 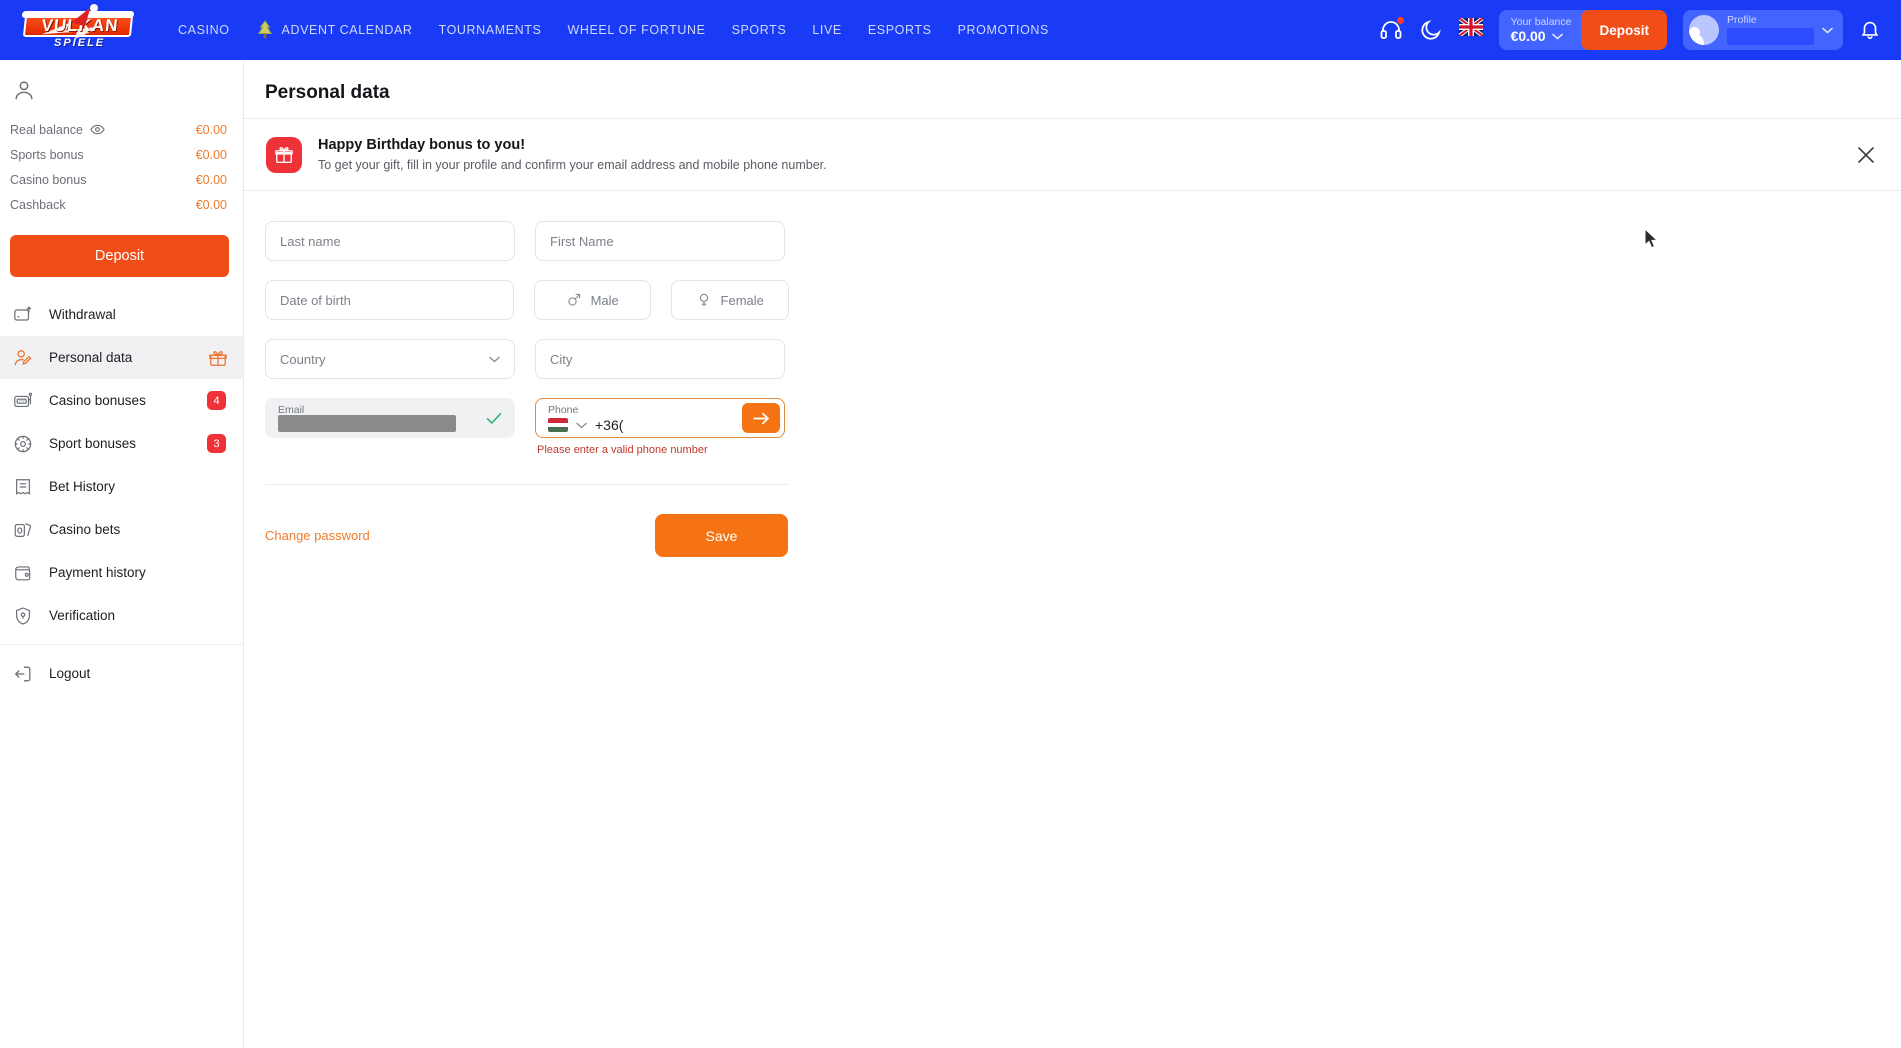 What do you see at coordinates (1541, 21) in the screenshot?
I see `balance-label: Your balance` at bounding box center [1541, 21].